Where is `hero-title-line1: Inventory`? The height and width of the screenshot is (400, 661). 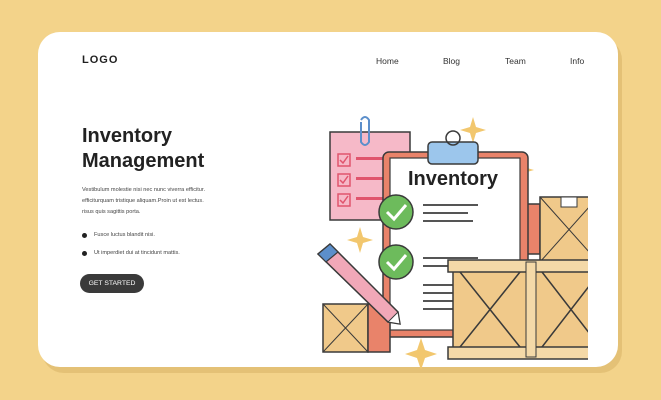 hero-title-line1: Inventory is located at coordinates (127, 136).